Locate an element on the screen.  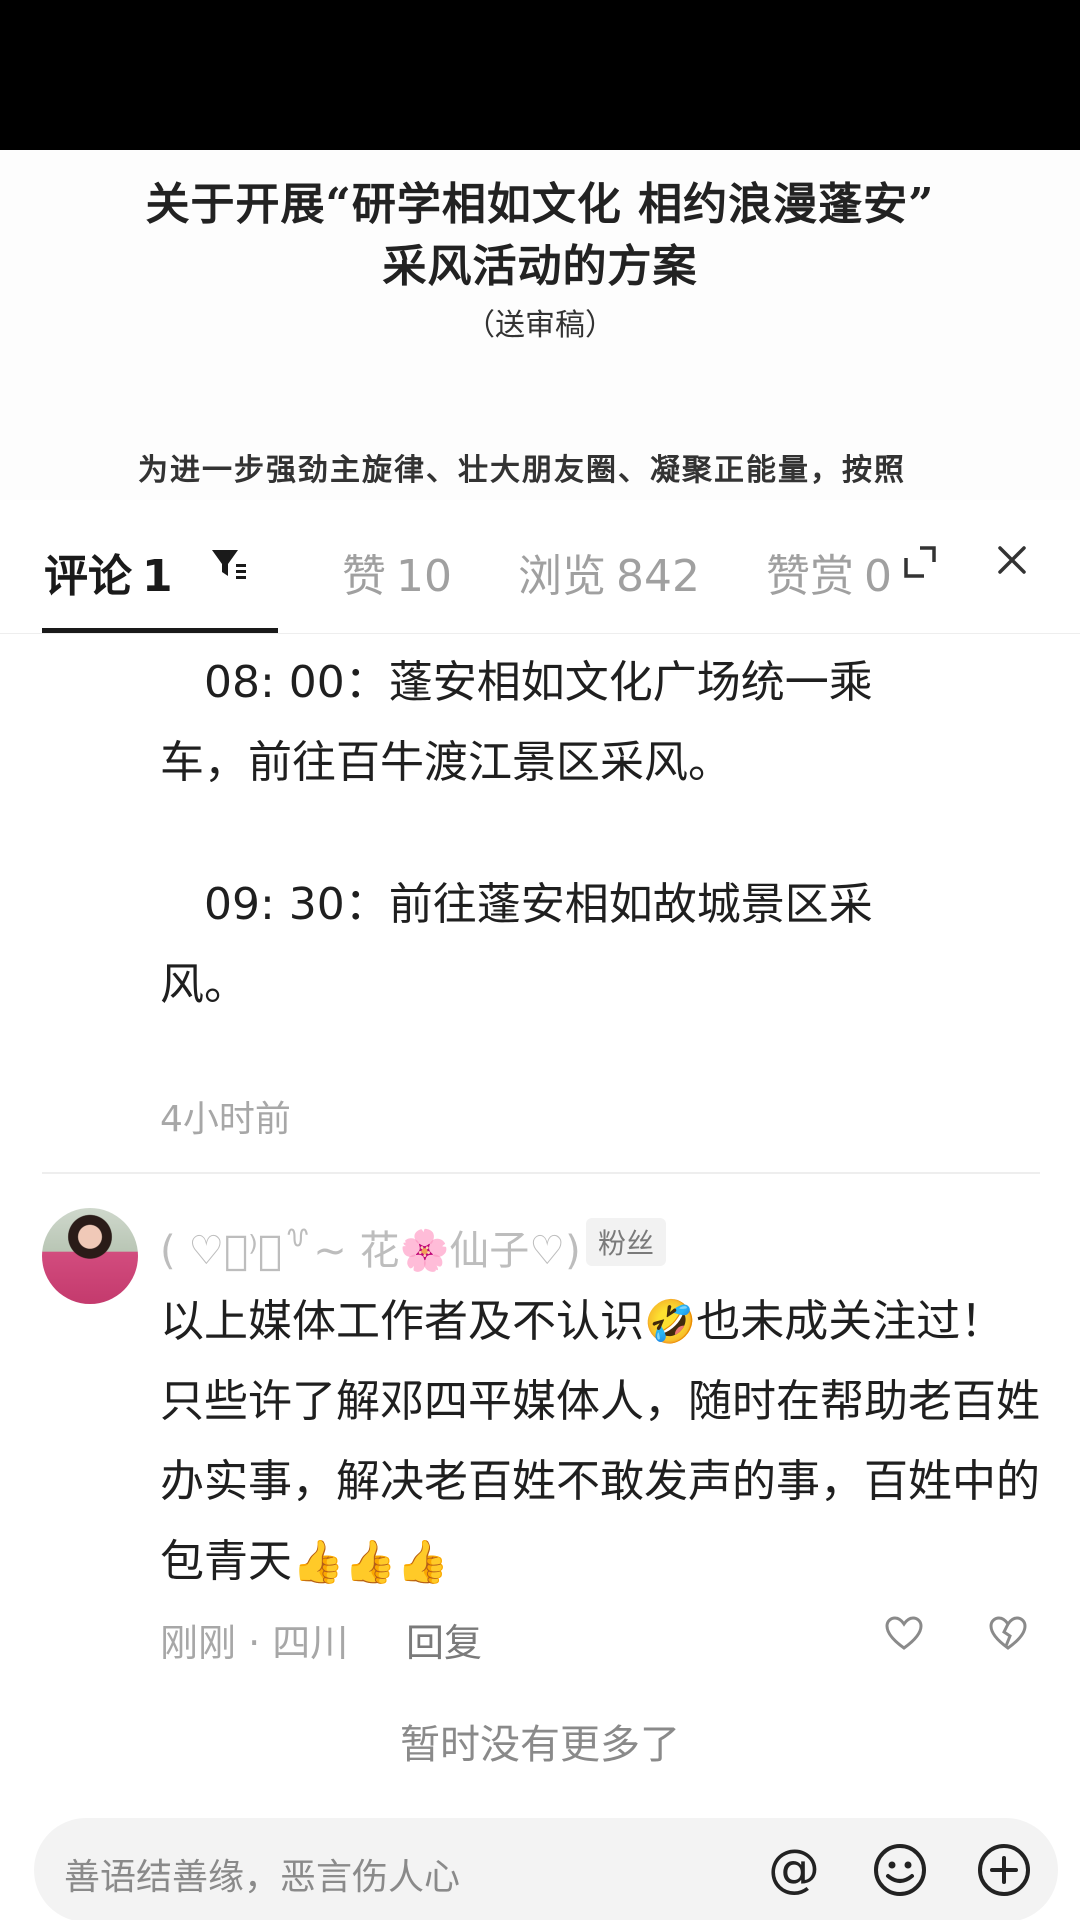
tab-rewards-count: 0 is located at coordinates (878, 576).